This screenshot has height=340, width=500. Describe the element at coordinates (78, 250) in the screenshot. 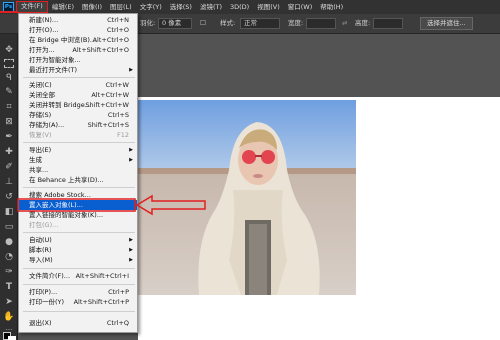

I see `menu-item-scripts: 脚本(R) ▶` at that location.